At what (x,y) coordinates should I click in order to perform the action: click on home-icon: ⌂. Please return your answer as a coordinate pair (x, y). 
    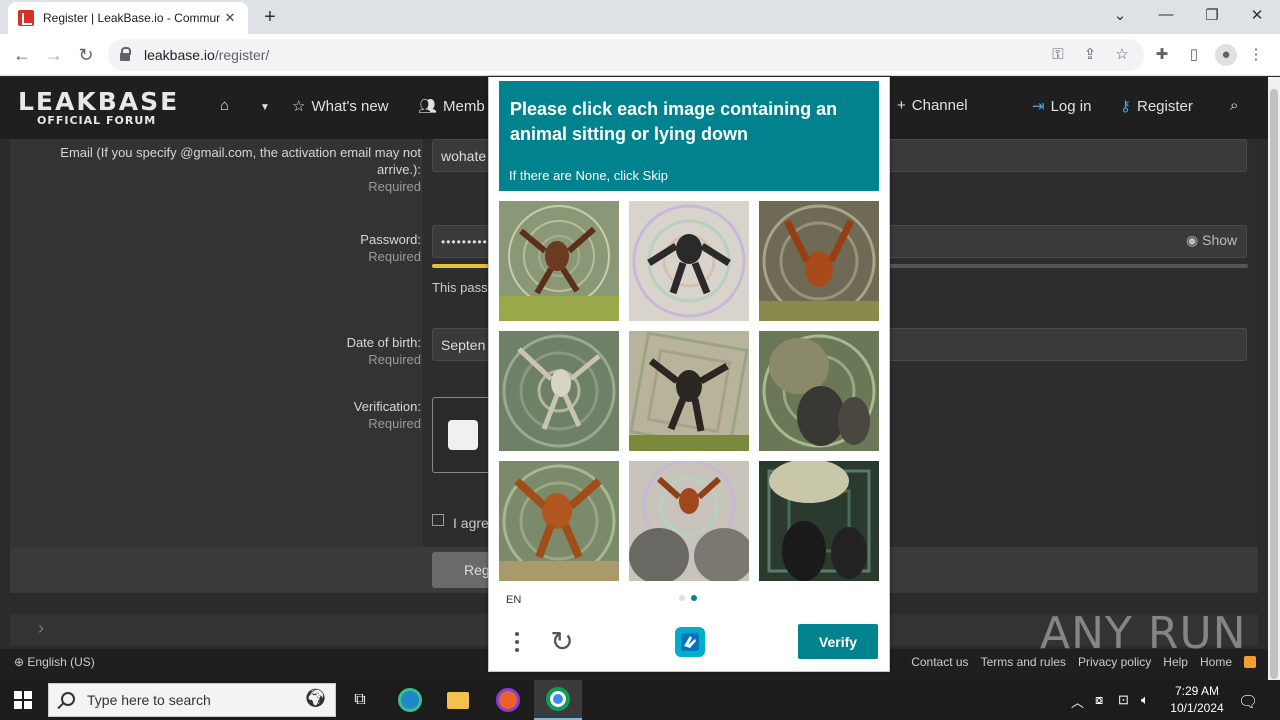
    Looking at the image, I should click on (225, 105).